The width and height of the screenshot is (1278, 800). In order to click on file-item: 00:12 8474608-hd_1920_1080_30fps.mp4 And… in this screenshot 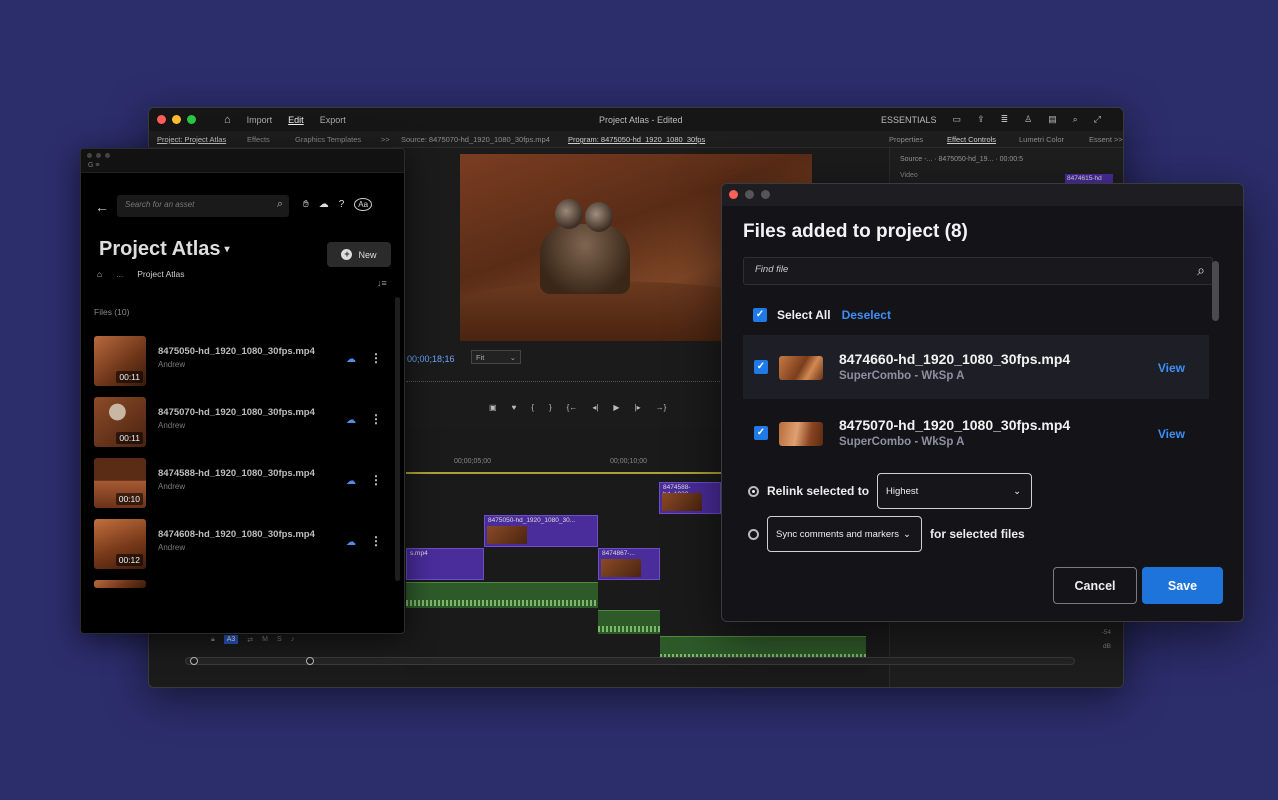, I will do `click(239, 545)`.